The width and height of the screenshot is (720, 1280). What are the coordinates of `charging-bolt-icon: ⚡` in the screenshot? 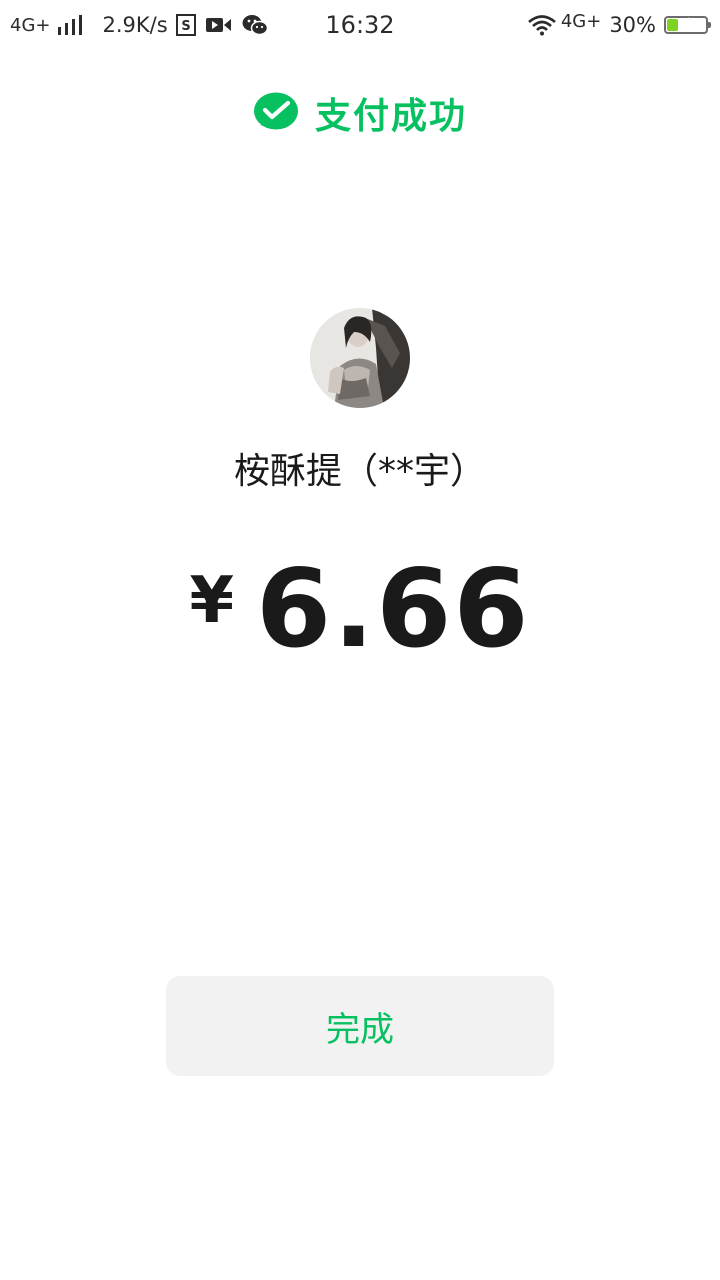 It's located at (686, 22).